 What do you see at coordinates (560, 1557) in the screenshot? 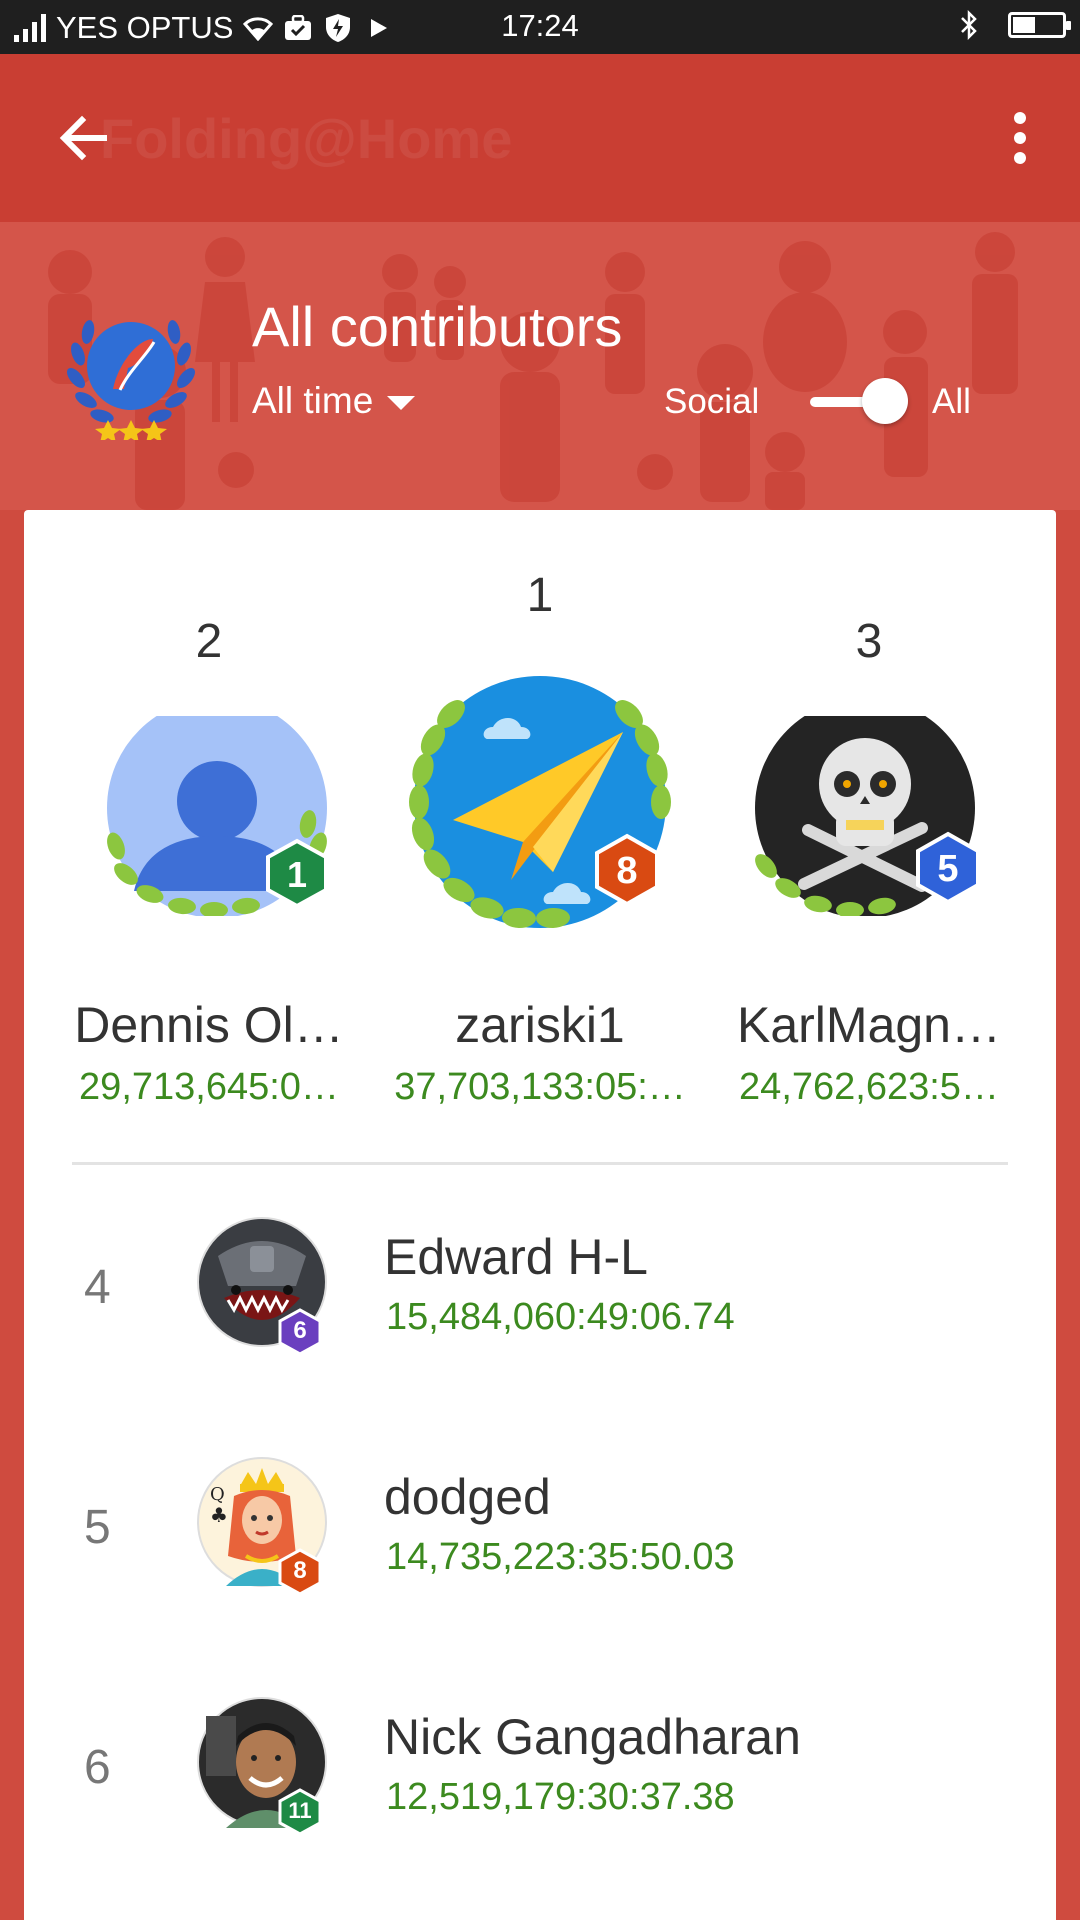
I see `row-score: 14,735,223:35:50.03` at bounding box center [560, 1557].